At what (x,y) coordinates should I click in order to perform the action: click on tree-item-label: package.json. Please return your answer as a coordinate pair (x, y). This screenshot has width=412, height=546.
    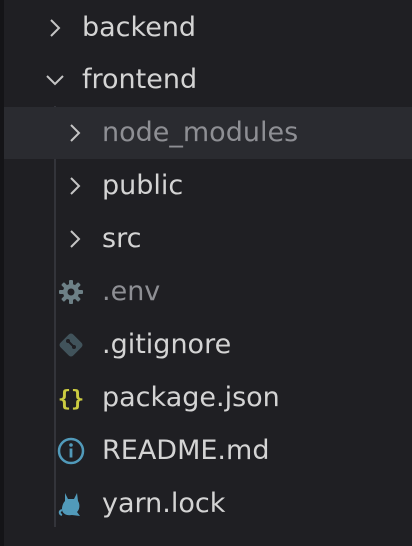
    Looking at the image, I should click on (191, 397).